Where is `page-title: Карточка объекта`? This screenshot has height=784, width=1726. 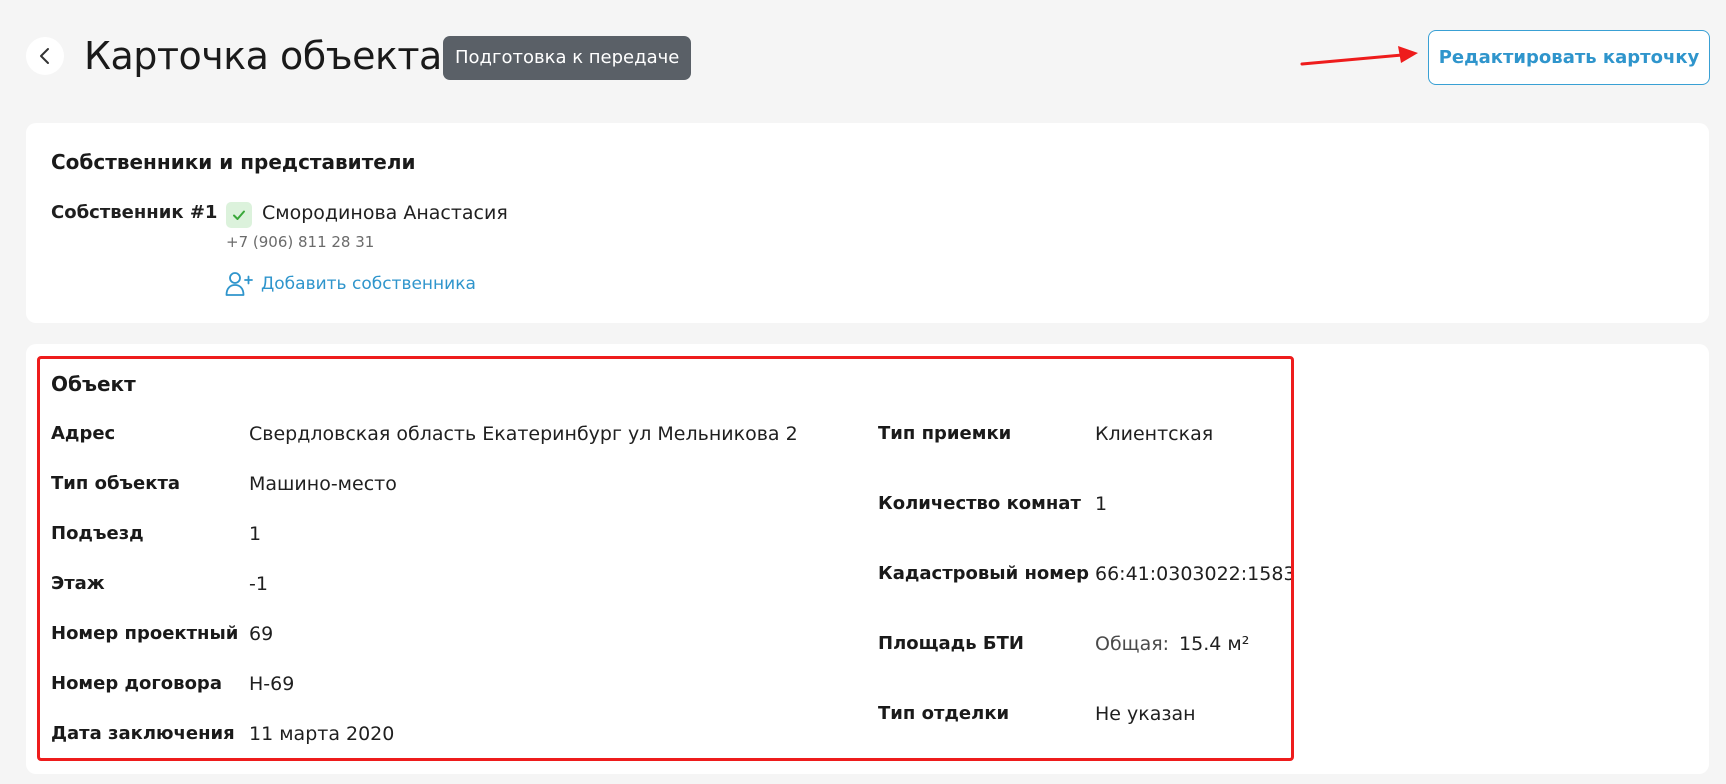
page-title: Карточка объекта is located at coordinates (263, 56).